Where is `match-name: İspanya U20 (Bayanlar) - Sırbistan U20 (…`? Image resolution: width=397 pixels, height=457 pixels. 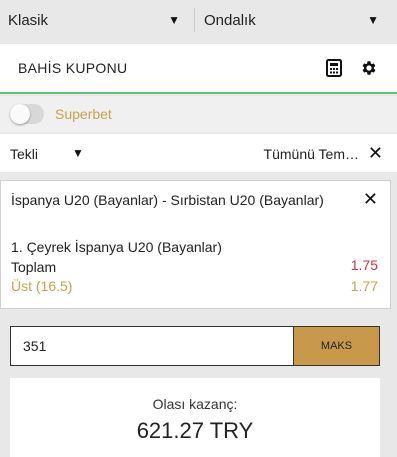
match-name: İspanya U20 (Bayanlar) - Sırbistan U20 (… is located at coordinates (167, 200).